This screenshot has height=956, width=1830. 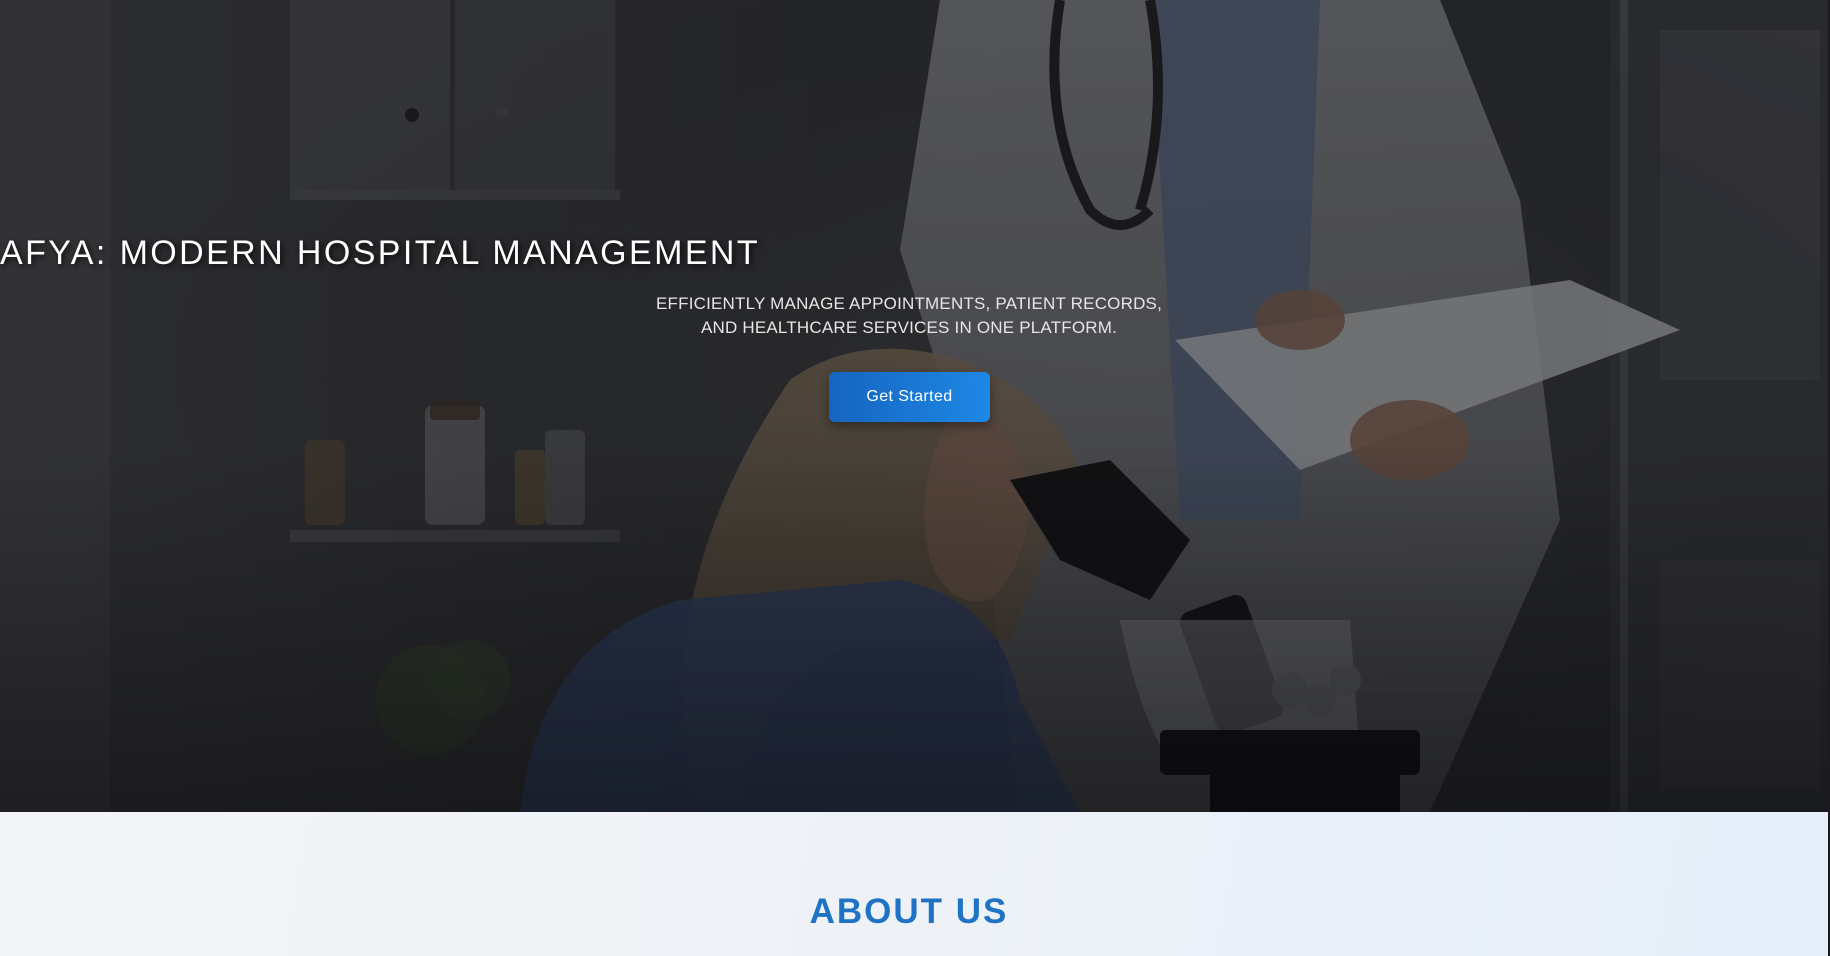 What do you see at coordinates (909, 911) in the screenshot?
I see `about-title: ABOUT US` at bounding box center [909, 911].